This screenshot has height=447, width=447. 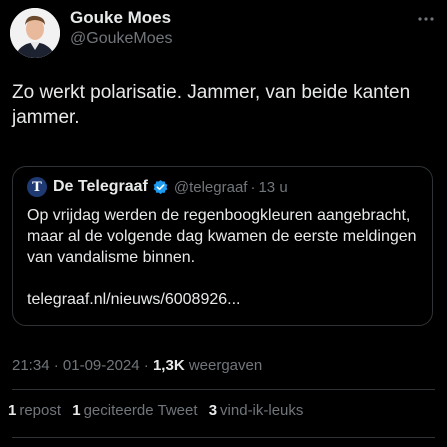 I want to click on author-handle: @GoukeMoes, so click(x=121, y=39).